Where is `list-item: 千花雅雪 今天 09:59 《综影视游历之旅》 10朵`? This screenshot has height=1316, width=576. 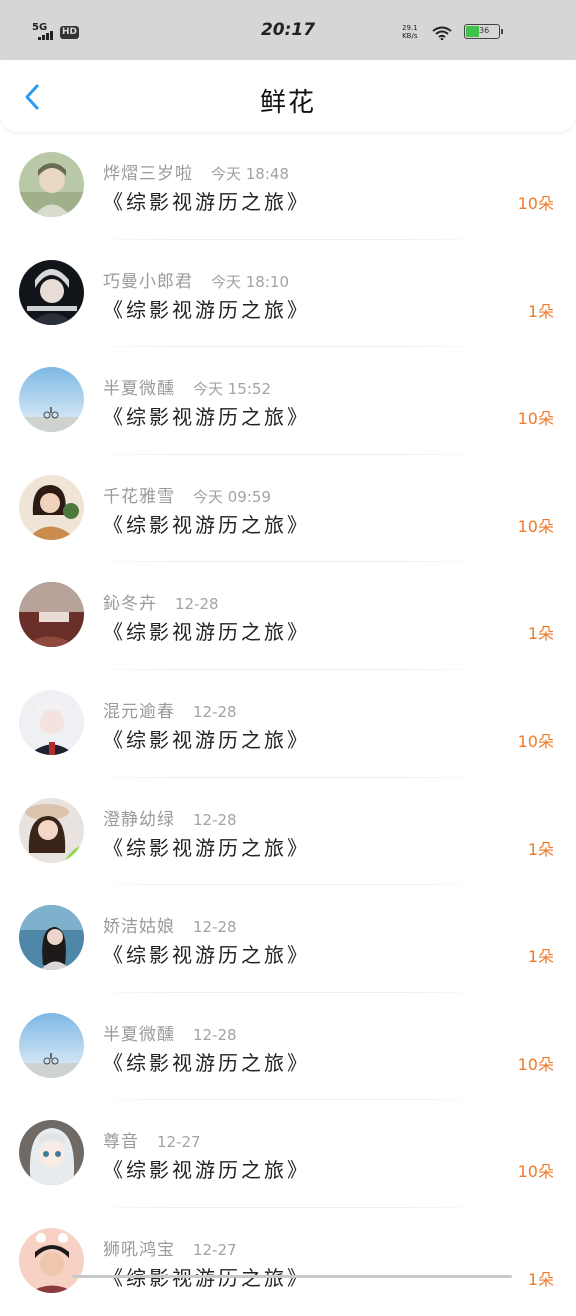
list-item: 千花雅雪 今天 09:59 《综影视游历之旅》 10朵 is located at coordinates (288, 509).